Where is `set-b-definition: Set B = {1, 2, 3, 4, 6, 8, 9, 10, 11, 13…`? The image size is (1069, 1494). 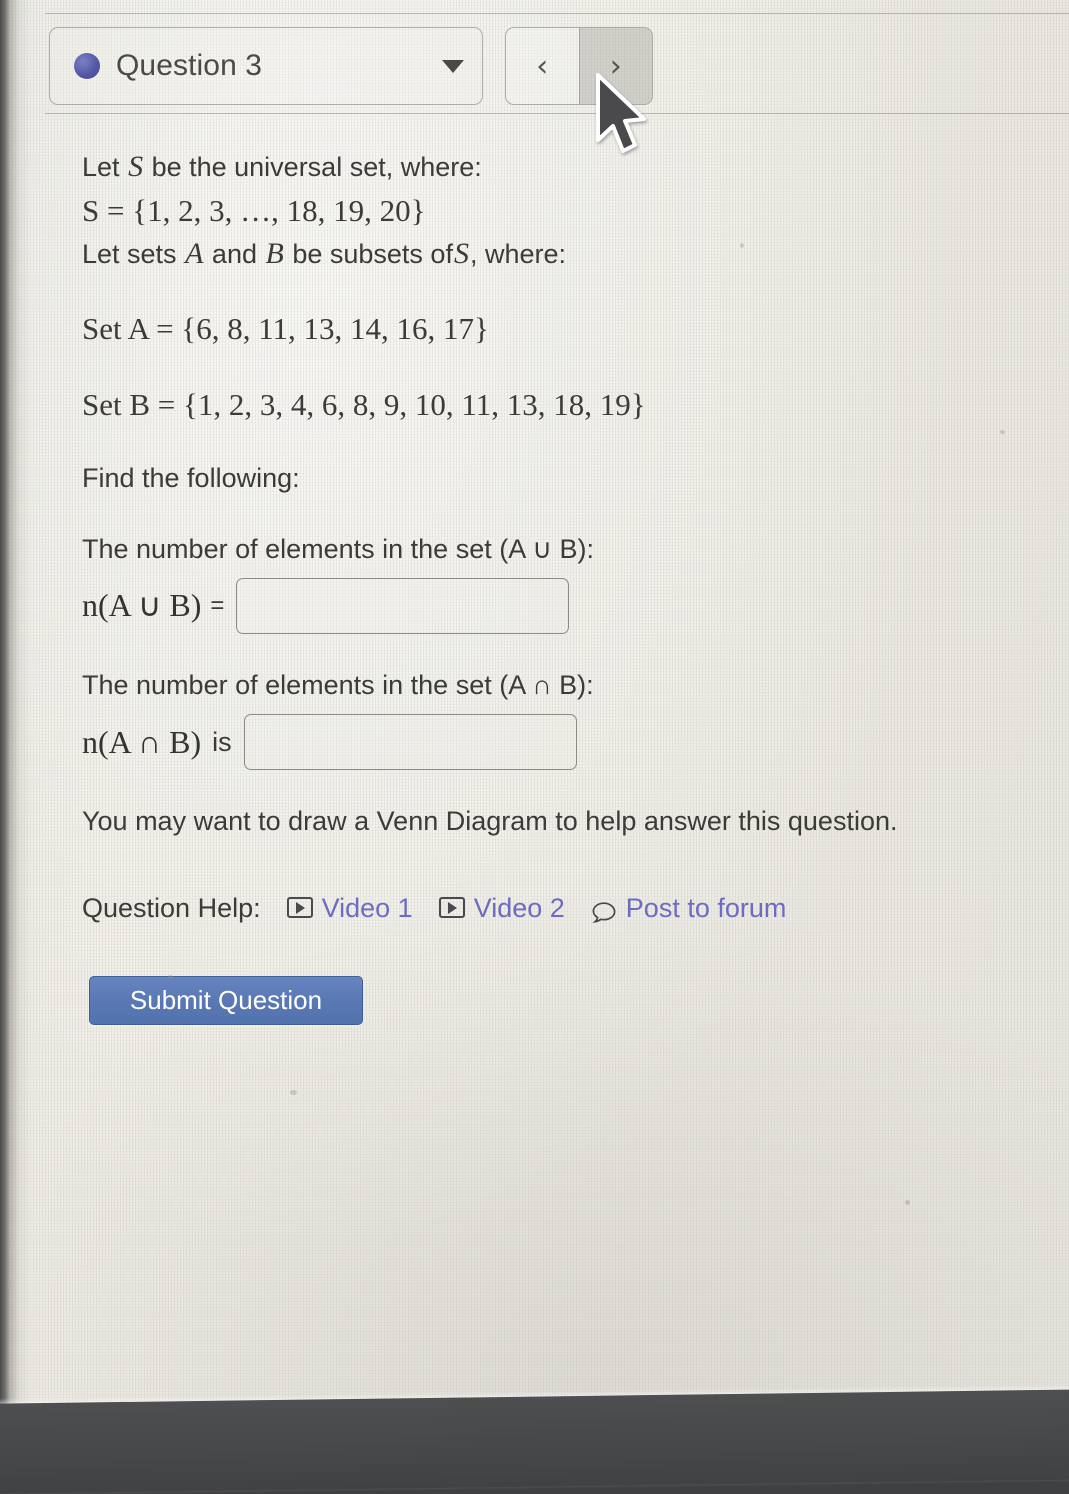
set-b-definition: Set B = {1, 2, 3, 4, 6, 8, 9, 10, 11, 13… is located at coordinates (364, 405).